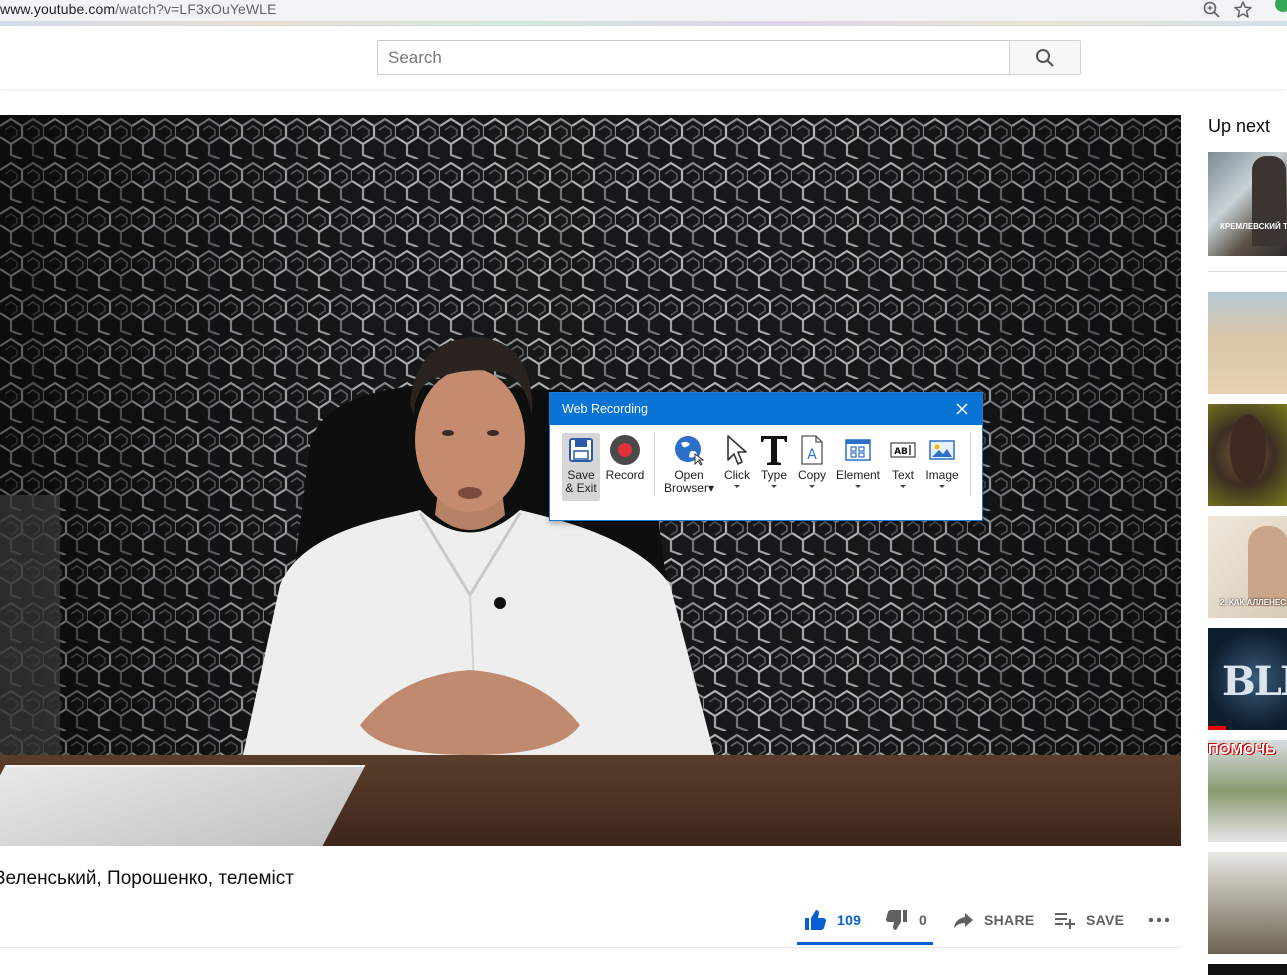 The image size is (1287, 975). Describe the element at coordinates (581, 488) in the screenshot. I see `save-exit-label-2: & Exit` at that location.